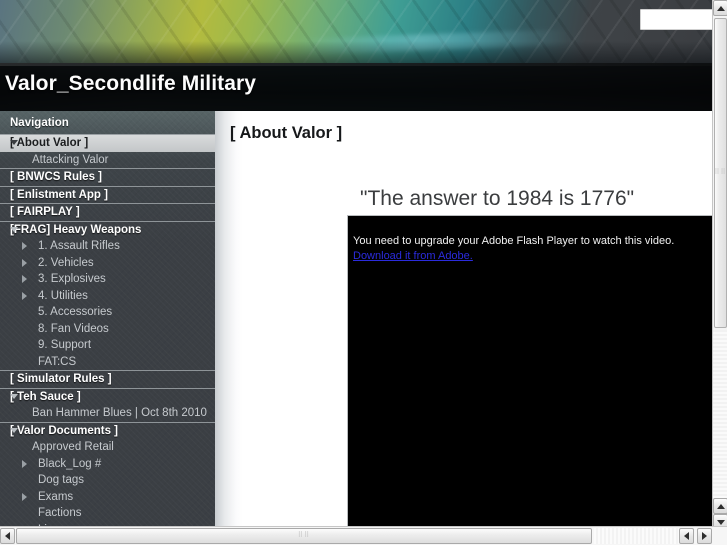 The height and width of the screenshot is (545, 727). What do you see at coordinates (107, 480) in the screenshot?
I see `sidebar-item: Dog tags` at bounding box center [107, 480].